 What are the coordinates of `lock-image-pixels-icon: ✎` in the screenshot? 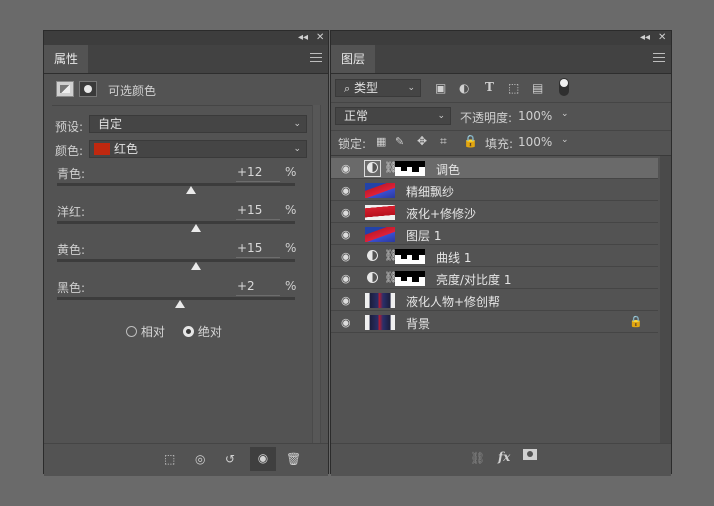 It's located at (399, 141).